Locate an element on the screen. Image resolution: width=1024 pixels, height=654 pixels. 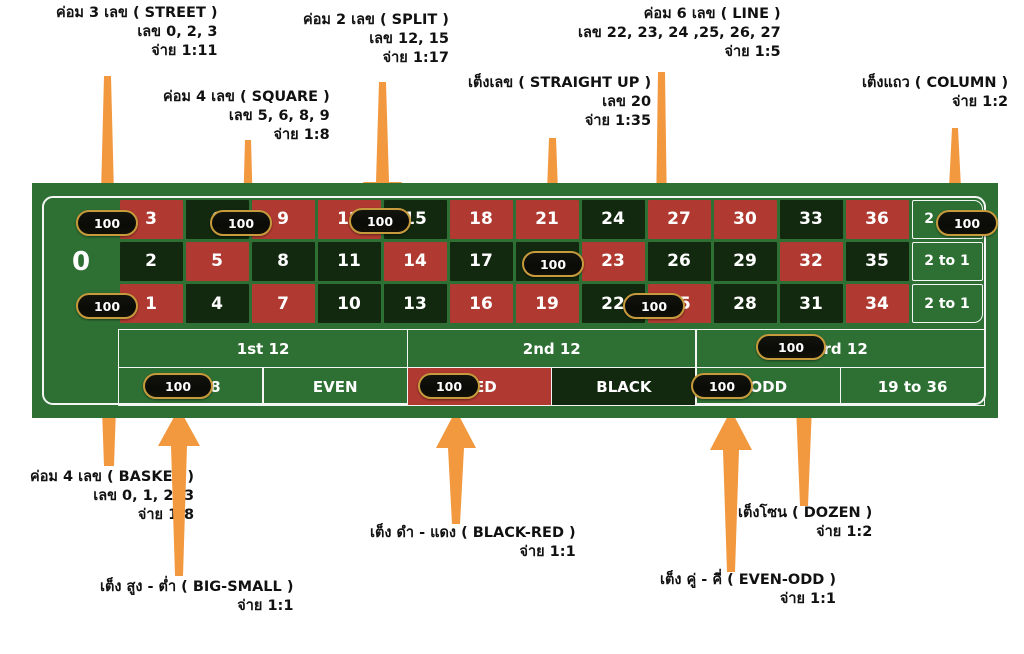
bet-cell-27: 27 is located at coordinates (679, 219).